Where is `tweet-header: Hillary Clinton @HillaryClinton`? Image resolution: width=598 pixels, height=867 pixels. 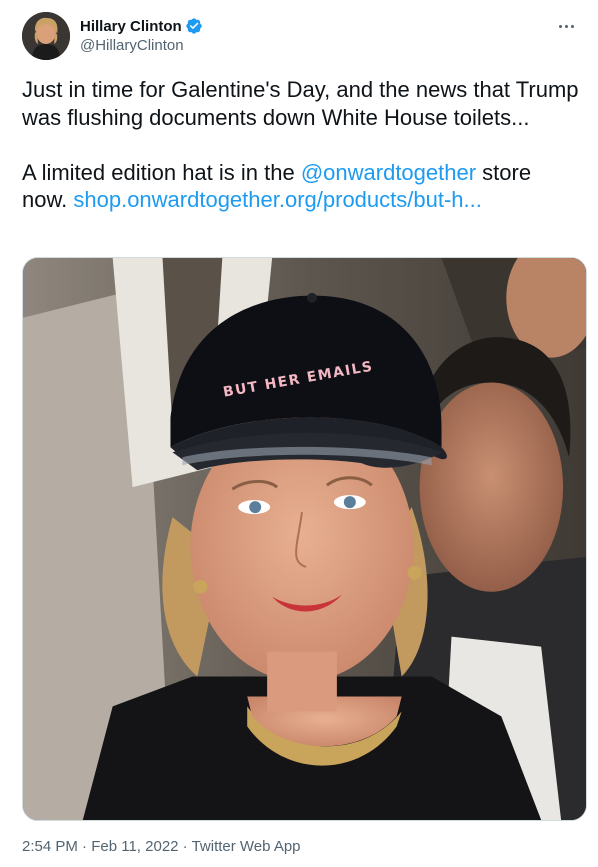
tweet-header: Hillary Clinton @HillaryClinton is located at coordinates (300, 36).